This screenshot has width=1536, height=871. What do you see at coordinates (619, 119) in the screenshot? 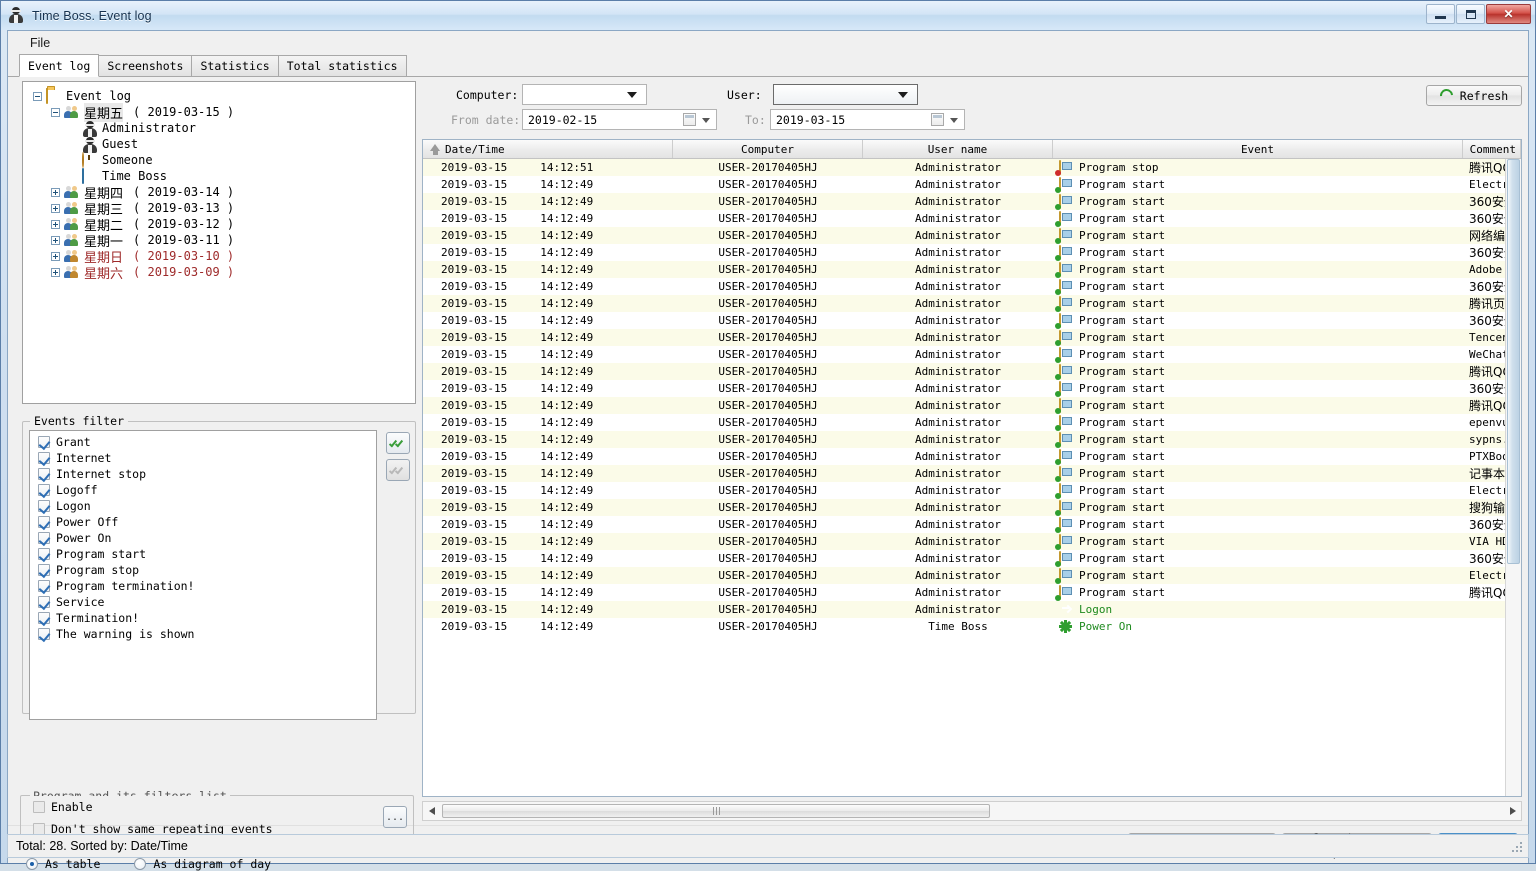
I see `from-date-input: 2019-02-15` at bounding box center [619, 119].